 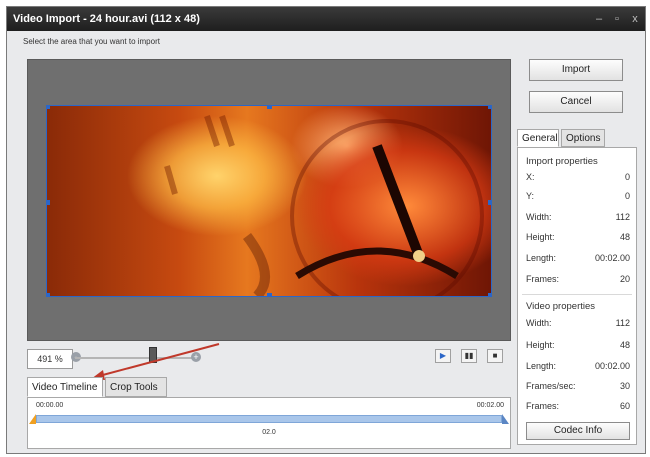 What do you see at coordinates (599, 19) in the screenshot?
I see `minimize-icon: –` at bounding box center [599, 19].